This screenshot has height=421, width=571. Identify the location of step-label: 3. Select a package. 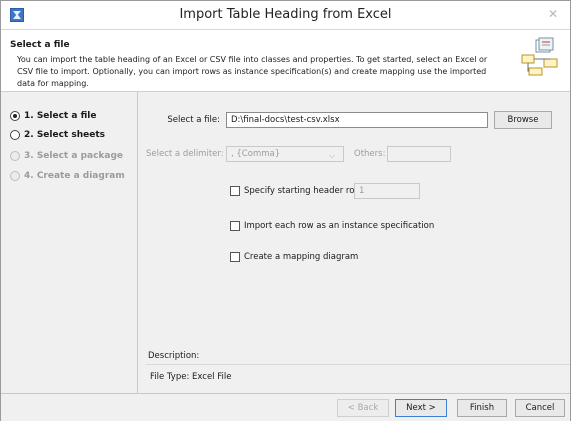
(74, 156).